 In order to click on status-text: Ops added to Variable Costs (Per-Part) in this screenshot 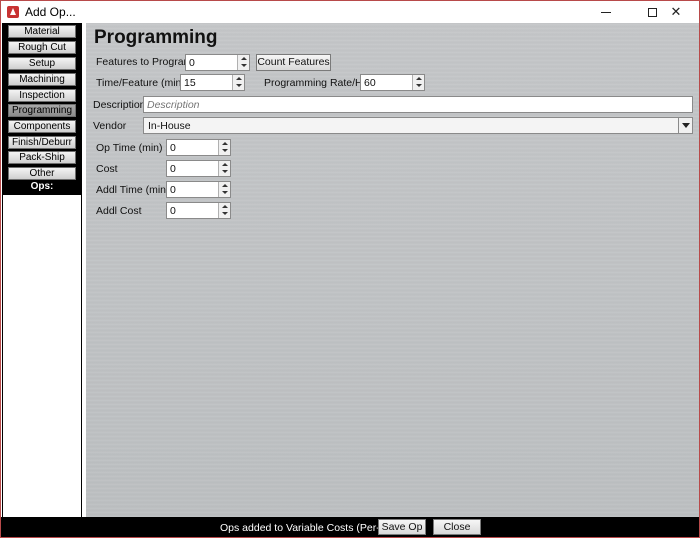, I will do `click(311, 528)`.